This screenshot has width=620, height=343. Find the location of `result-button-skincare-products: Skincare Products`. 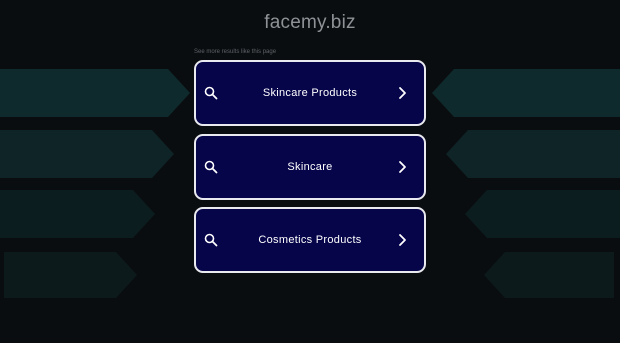

result-button-skincare-products: Skincare Products is located at coordinates (310, 93).